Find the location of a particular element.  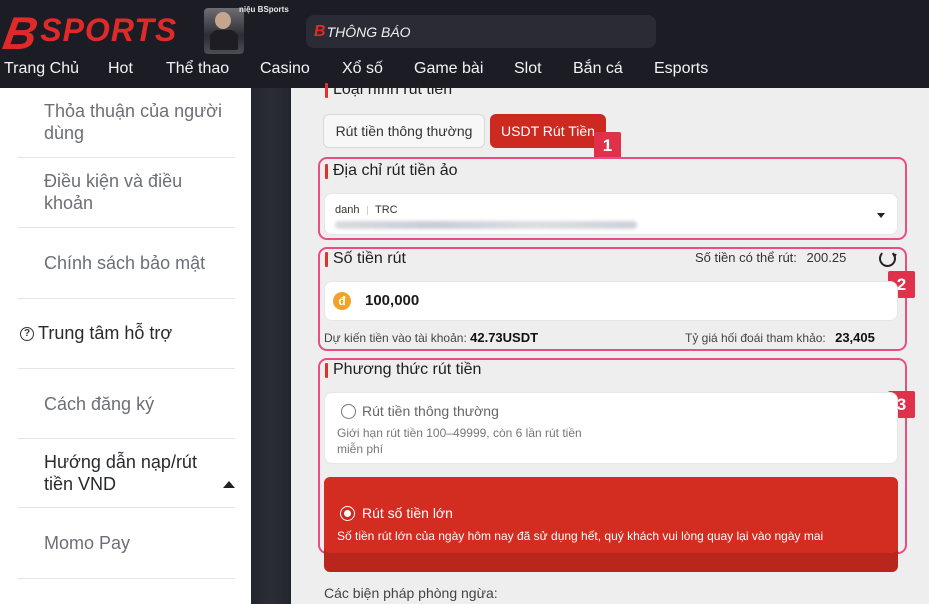

notice-text: THÔNG BÁO is located at coordinates (368, 31).